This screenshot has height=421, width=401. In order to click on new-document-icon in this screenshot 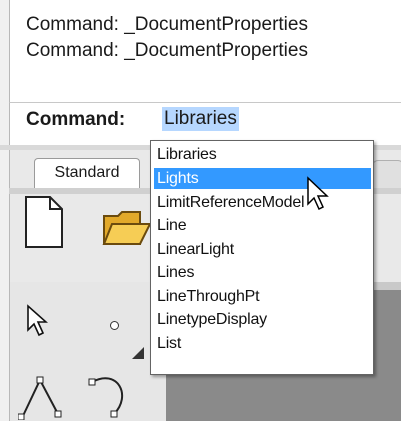, I will do `click(44, 222)`.